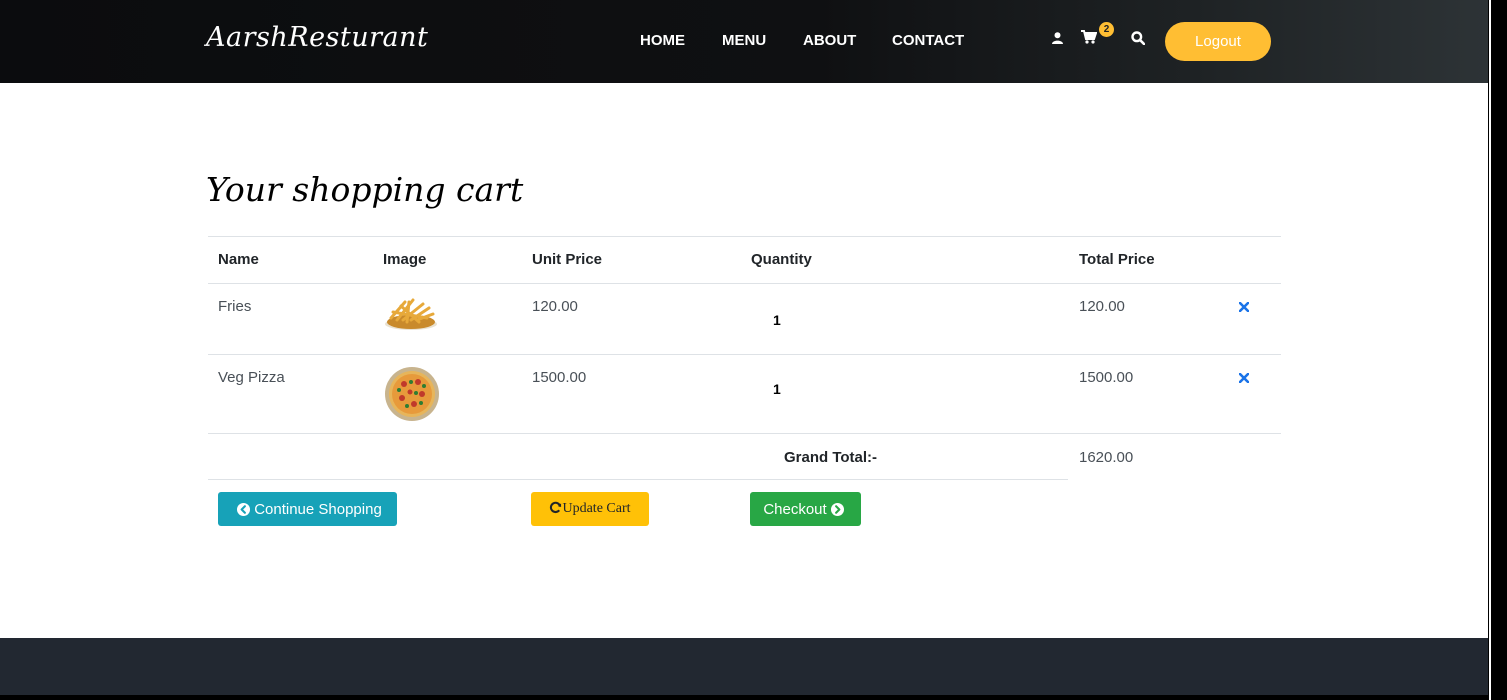 The image size is (1507, 700). What do you see at coordinates (555, 306) in the screenshot?
I see `item-unit-price: 120.00` at bounding box center [555, 306].